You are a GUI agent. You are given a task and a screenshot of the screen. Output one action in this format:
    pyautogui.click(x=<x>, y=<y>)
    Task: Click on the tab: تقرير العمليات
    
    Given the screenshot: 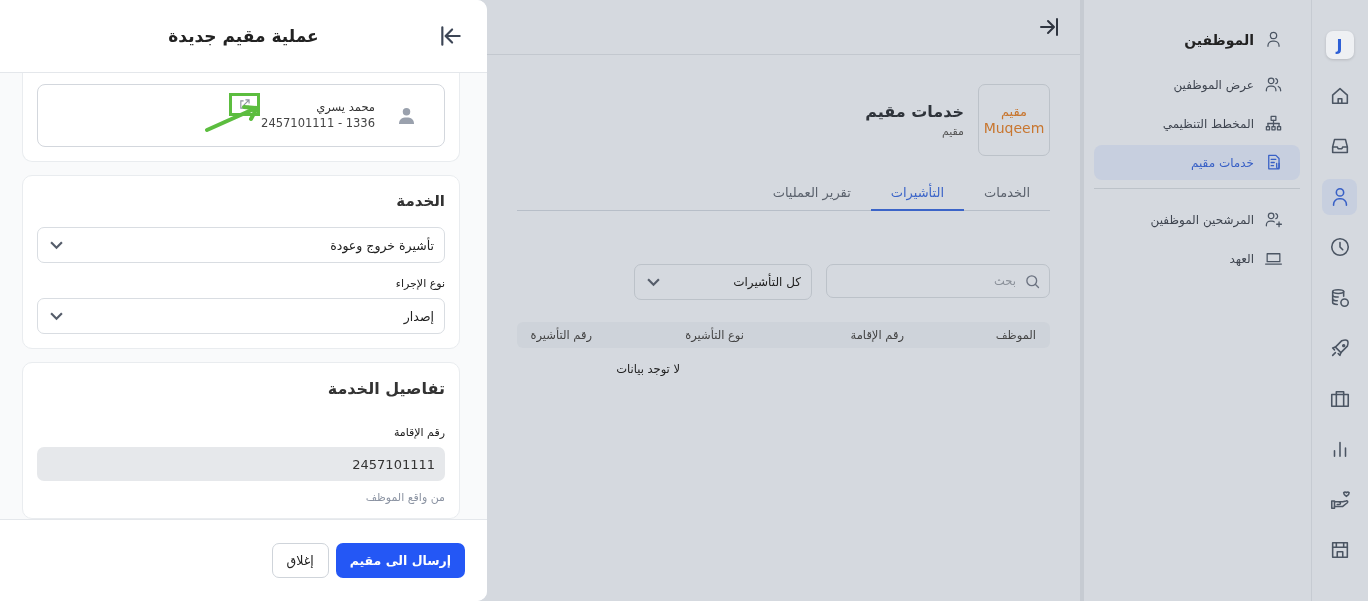 What is the action you would take?
    pyautogui.click(x=811, y=195)
    